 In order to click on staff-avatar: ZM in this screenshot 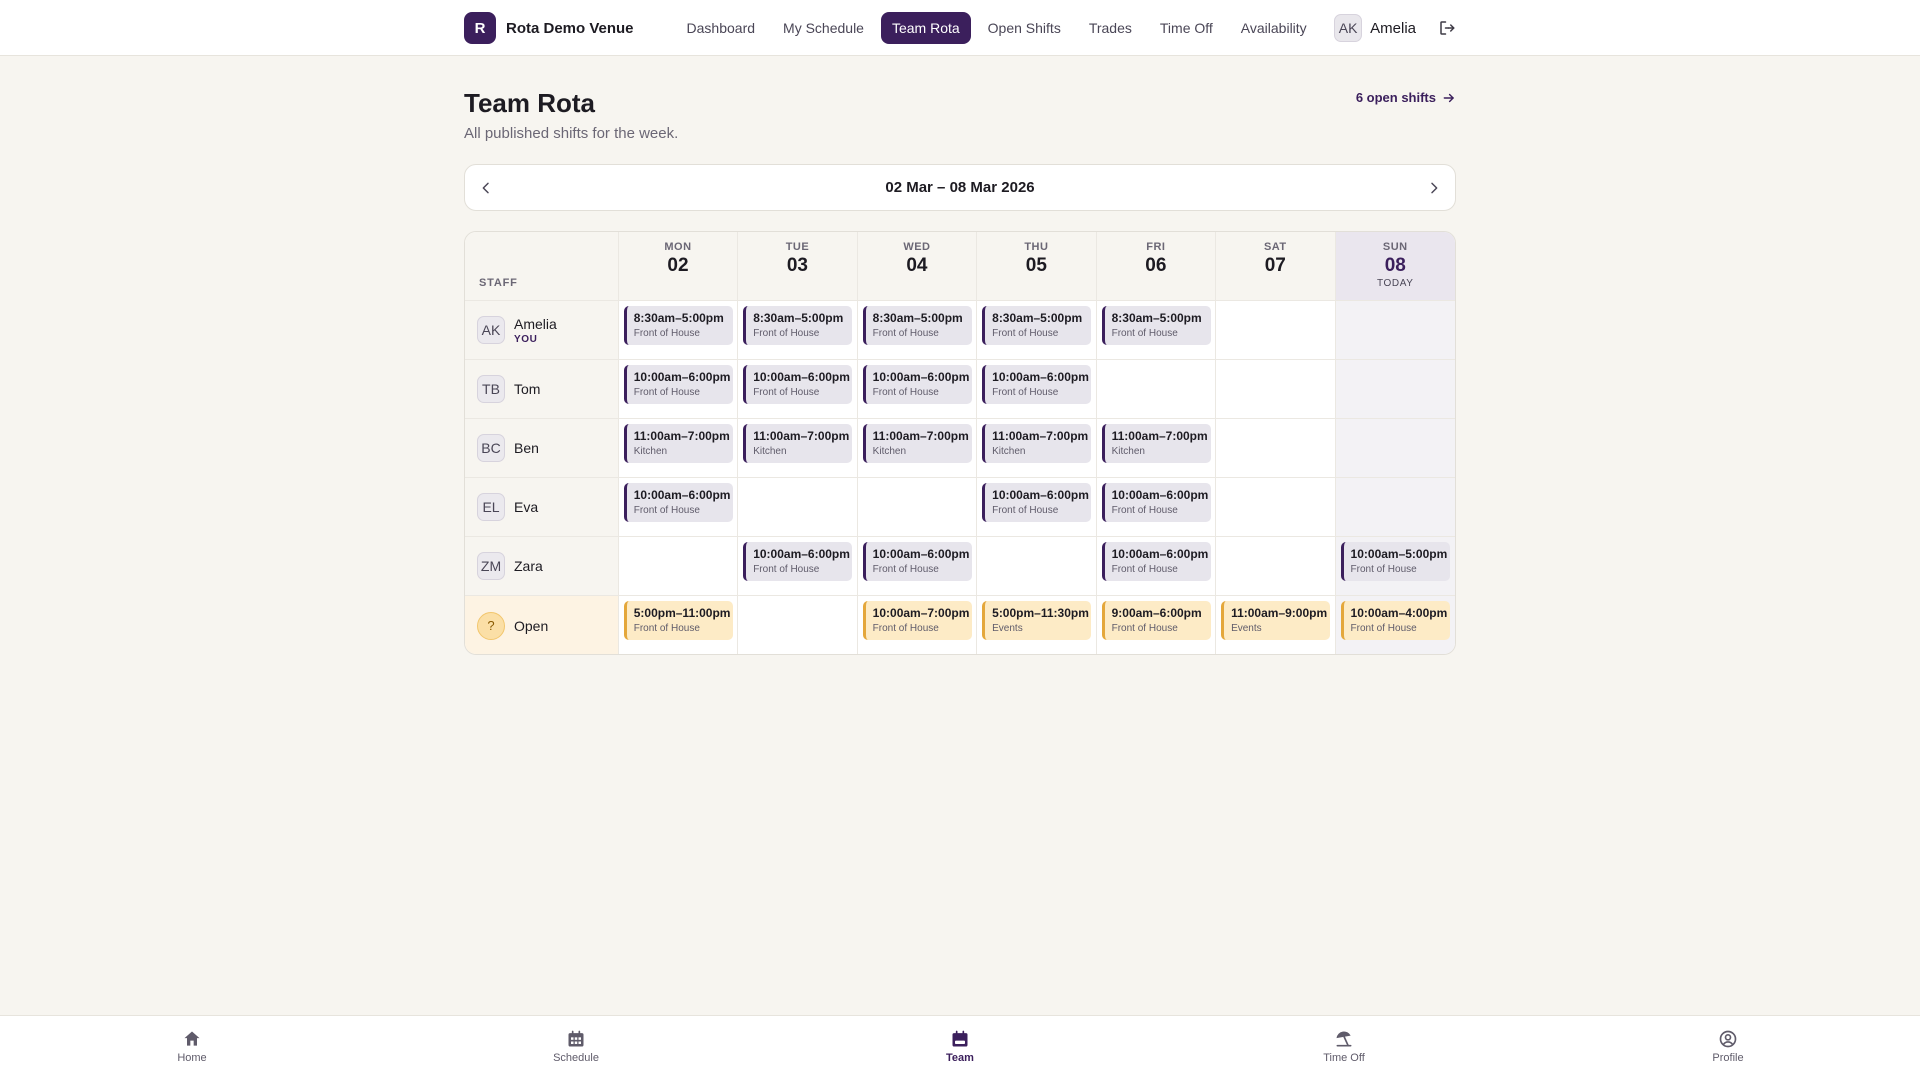, I will do `click(491, 566)`.